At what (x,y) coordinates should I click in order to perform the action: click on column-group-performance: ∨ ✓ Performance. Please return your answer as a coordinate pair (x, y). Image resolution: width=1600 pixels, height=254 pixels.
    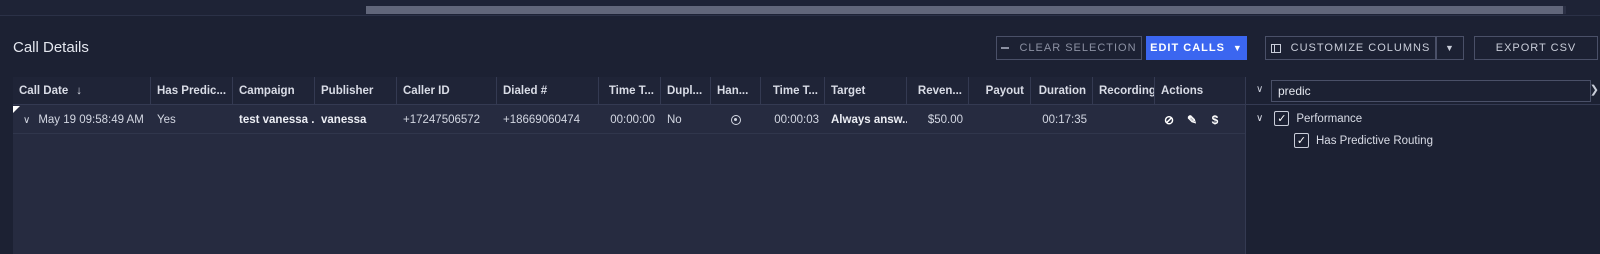
    Looking at the image, I should click on (1309, 118).